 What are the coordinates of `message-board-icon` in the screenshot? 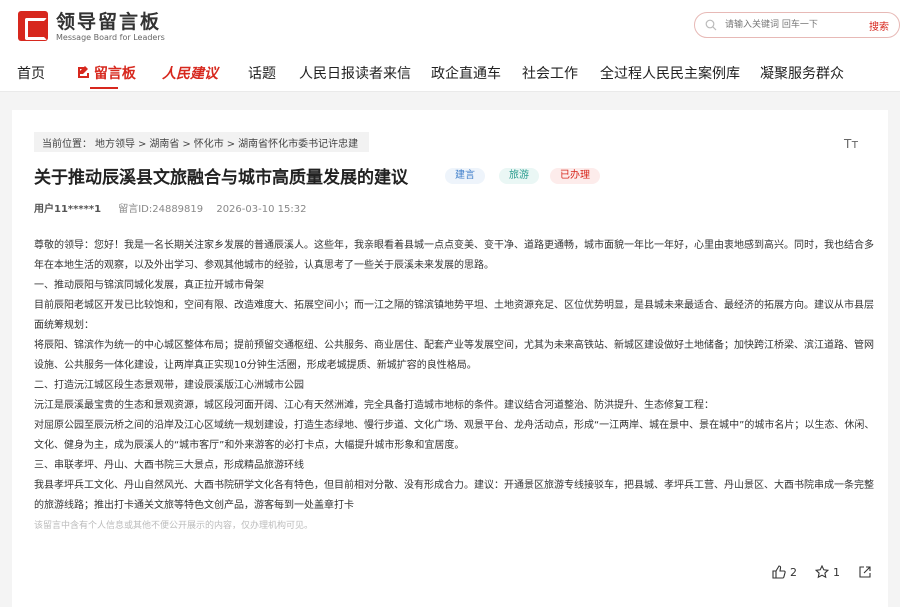 It's located at (83, 72).